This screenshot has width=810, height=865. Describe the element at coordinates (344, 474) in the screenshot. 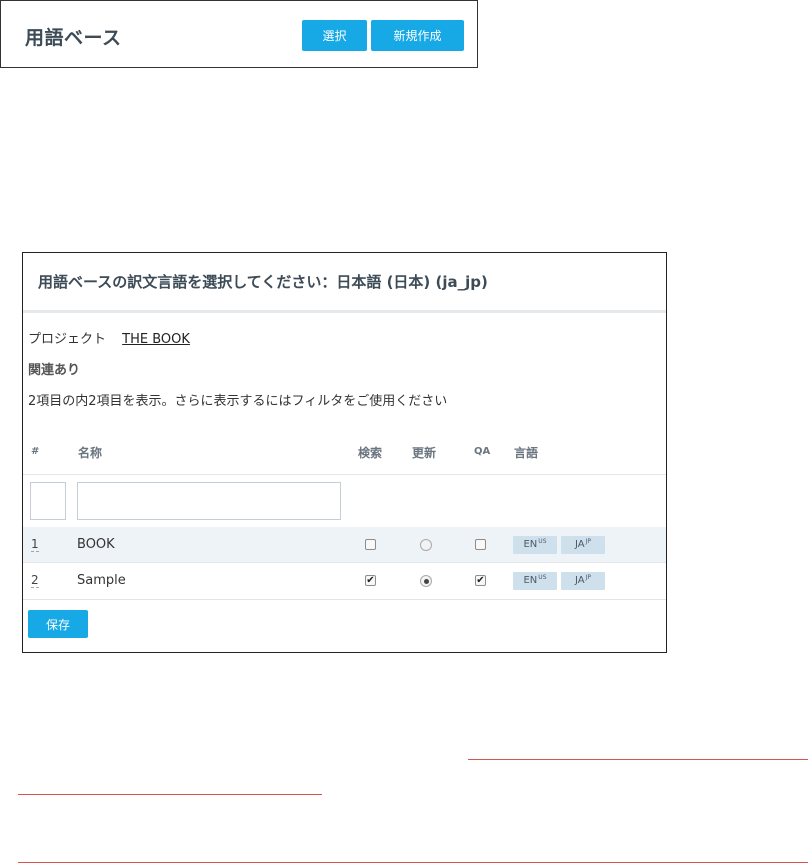

I see `header-divider` at that location.